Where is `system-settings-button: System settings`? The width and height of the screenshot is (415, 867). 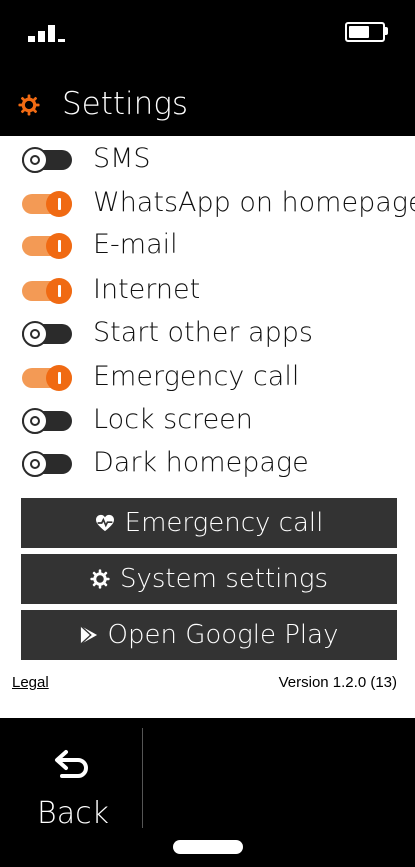 system-settings-button: System settings is located at coordinates (209, 579).